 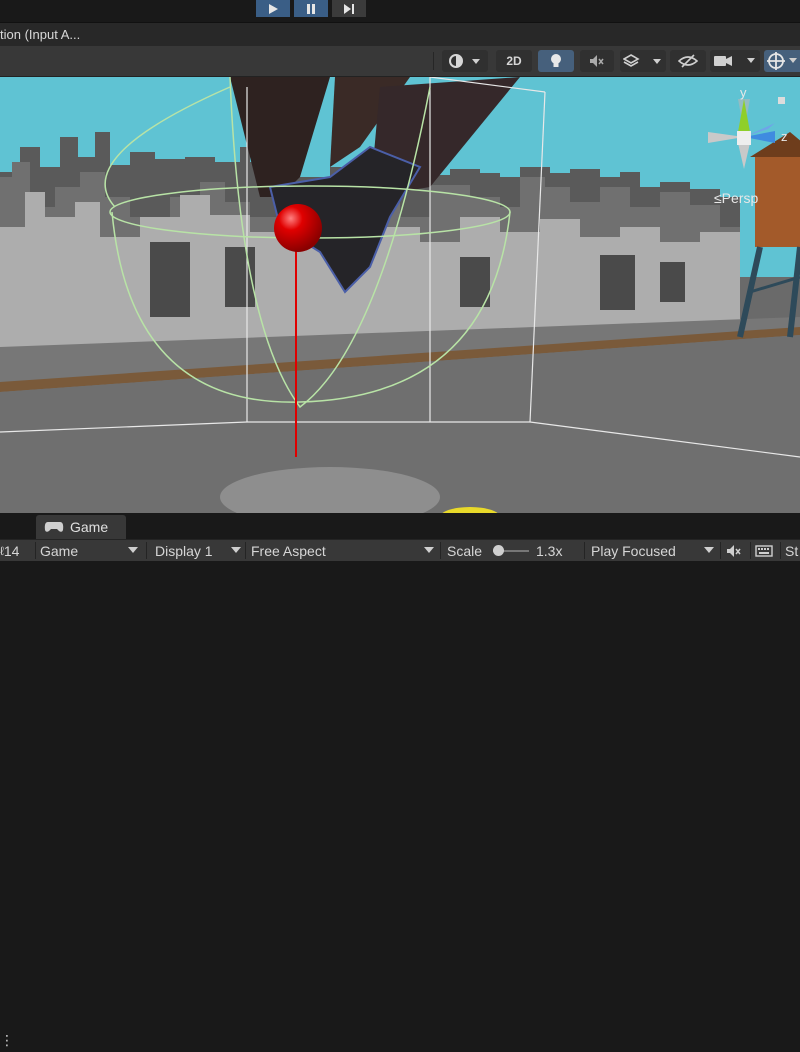 What do you see at coordinates (498, 550) in the screenshot?
I see `scale-slider-handle` at bounding box center [498, 550].